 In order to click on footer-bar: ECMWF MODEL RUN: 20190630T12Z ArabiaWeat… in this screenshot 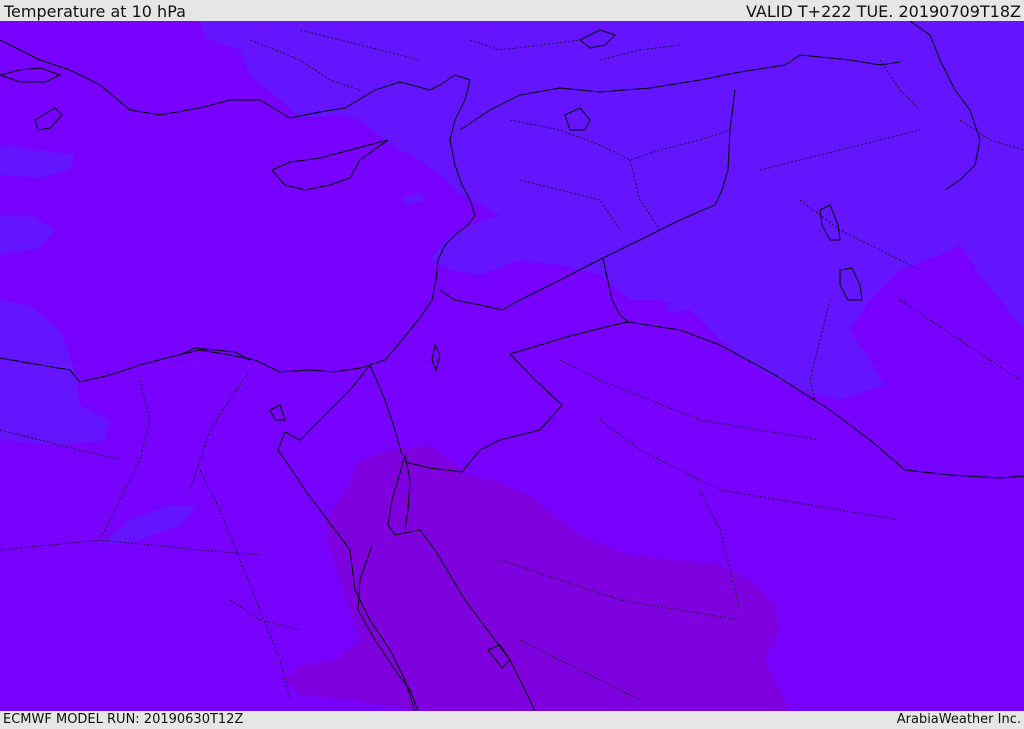, I will do `click(512, 720)`.